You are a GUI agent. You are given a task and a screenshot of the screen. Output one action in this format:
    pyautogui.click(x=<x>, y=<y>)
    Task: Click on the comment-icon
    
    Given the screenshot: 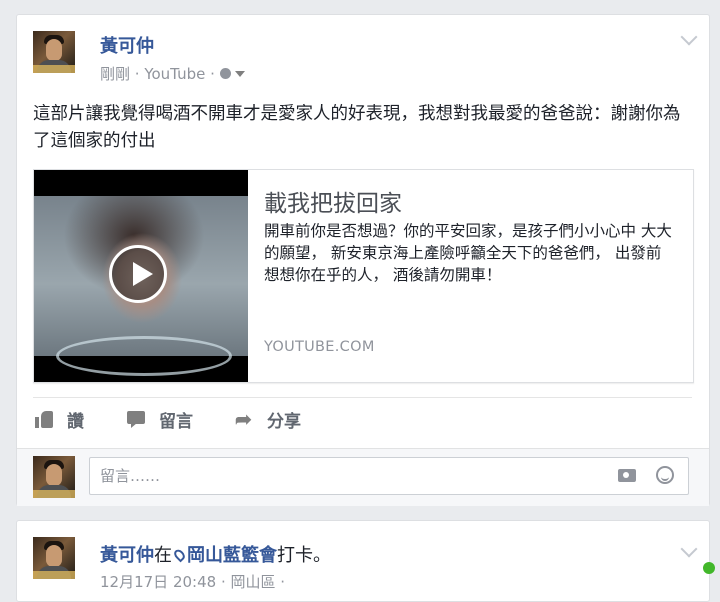 What is the action you would take?
    pyautogui.click(x=136, y=419)
    